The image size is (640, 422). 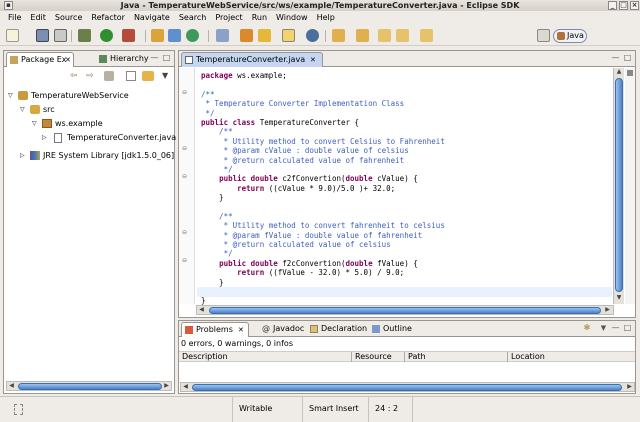 I want to click on new-icon, so click(x=12, y=35).